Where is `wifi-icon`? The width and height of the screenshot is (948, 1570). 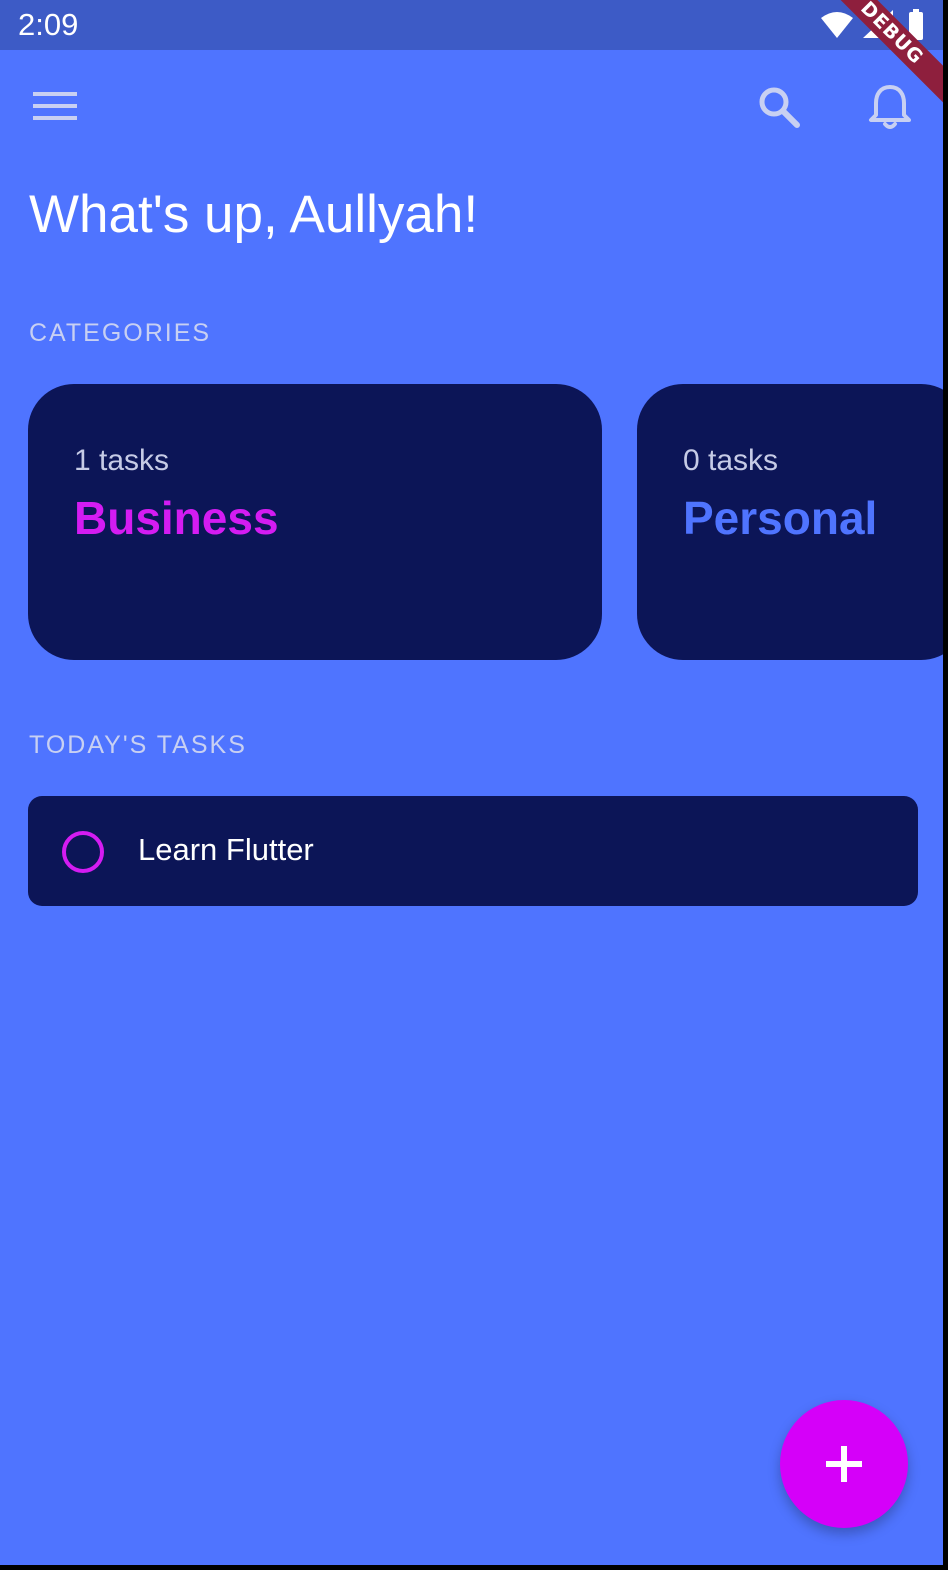
wifi-icon is located at coordinates (837, 25).